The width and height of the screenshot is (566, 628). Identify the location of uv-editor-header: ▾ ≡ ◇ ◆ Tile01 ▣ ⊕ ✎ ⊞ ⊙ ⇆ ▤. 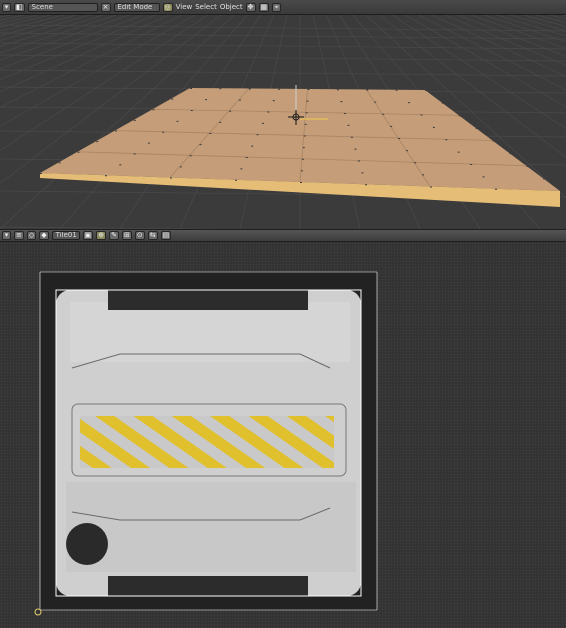
(283, 235).